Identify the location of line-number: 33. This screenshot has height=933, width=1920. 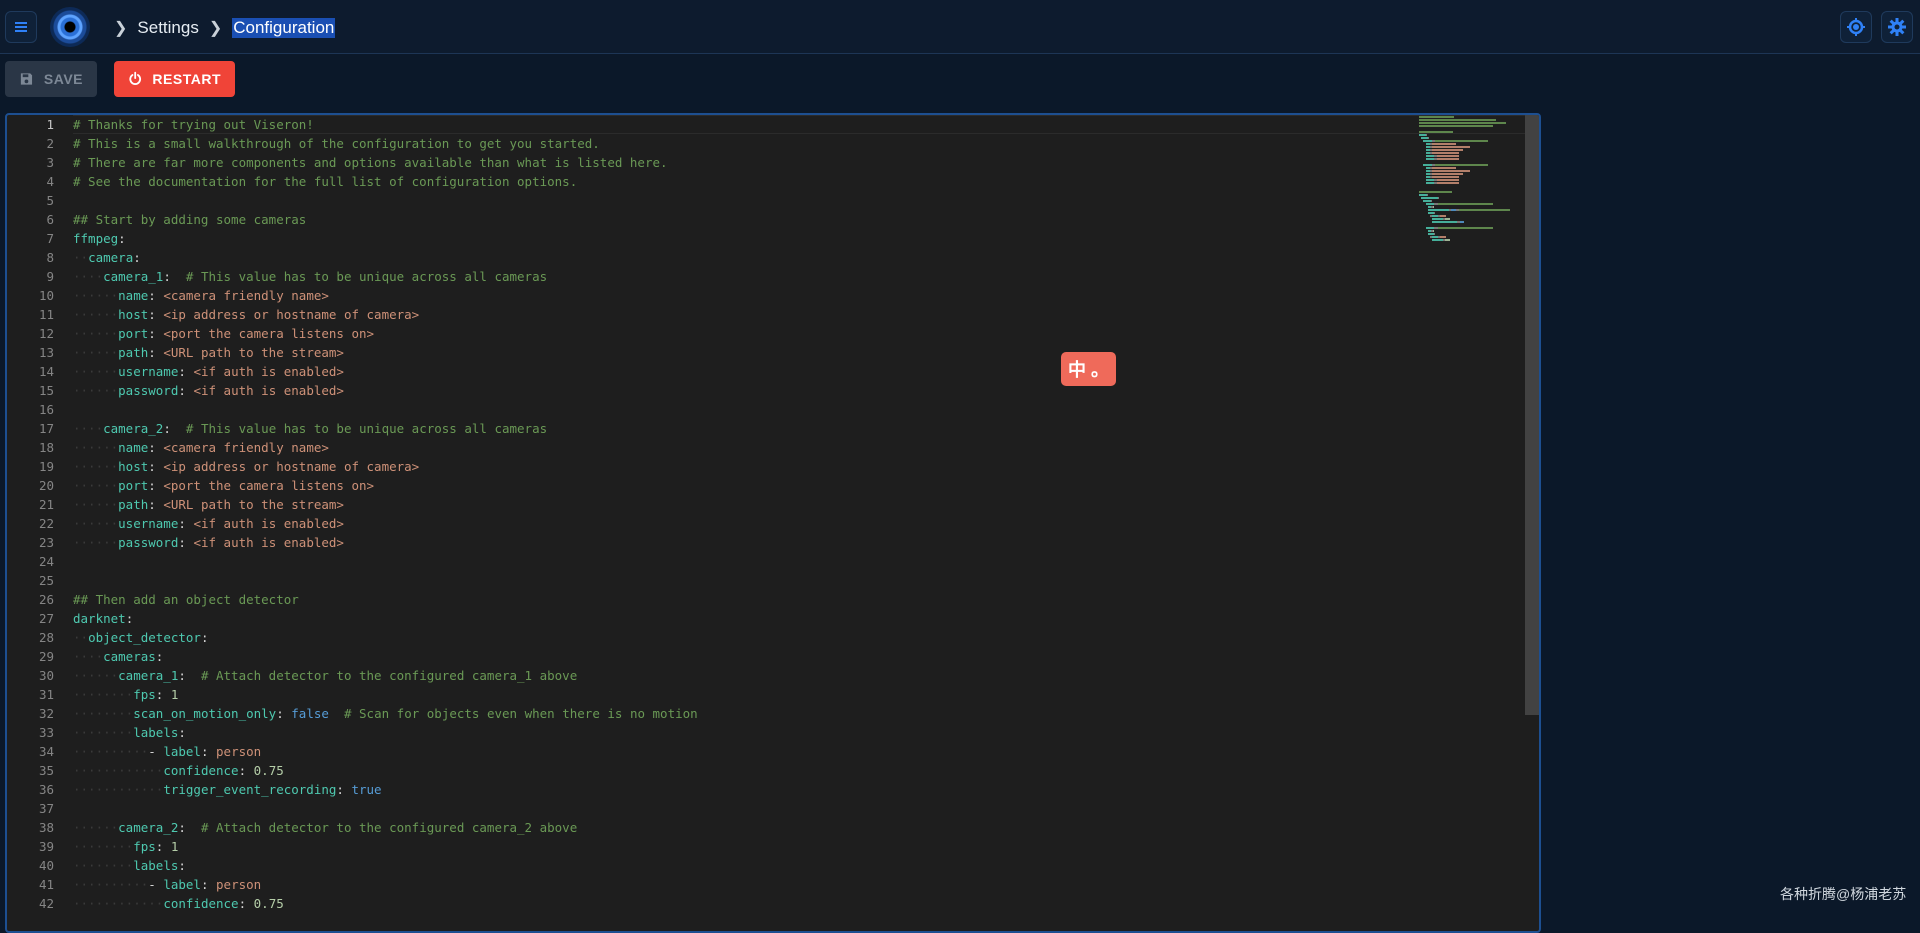
(46, 732).